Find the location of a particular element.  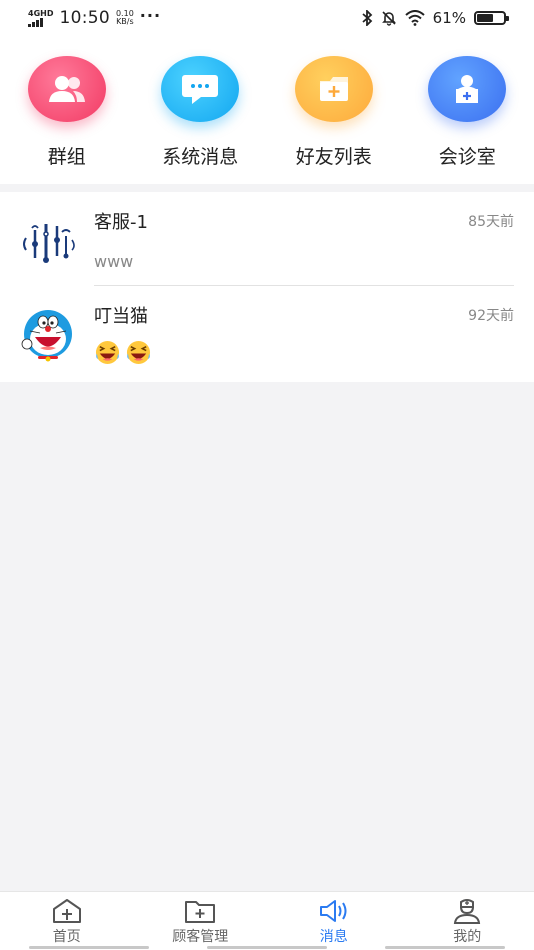

network-type: 4GHD is located at coordinates (41, 13).